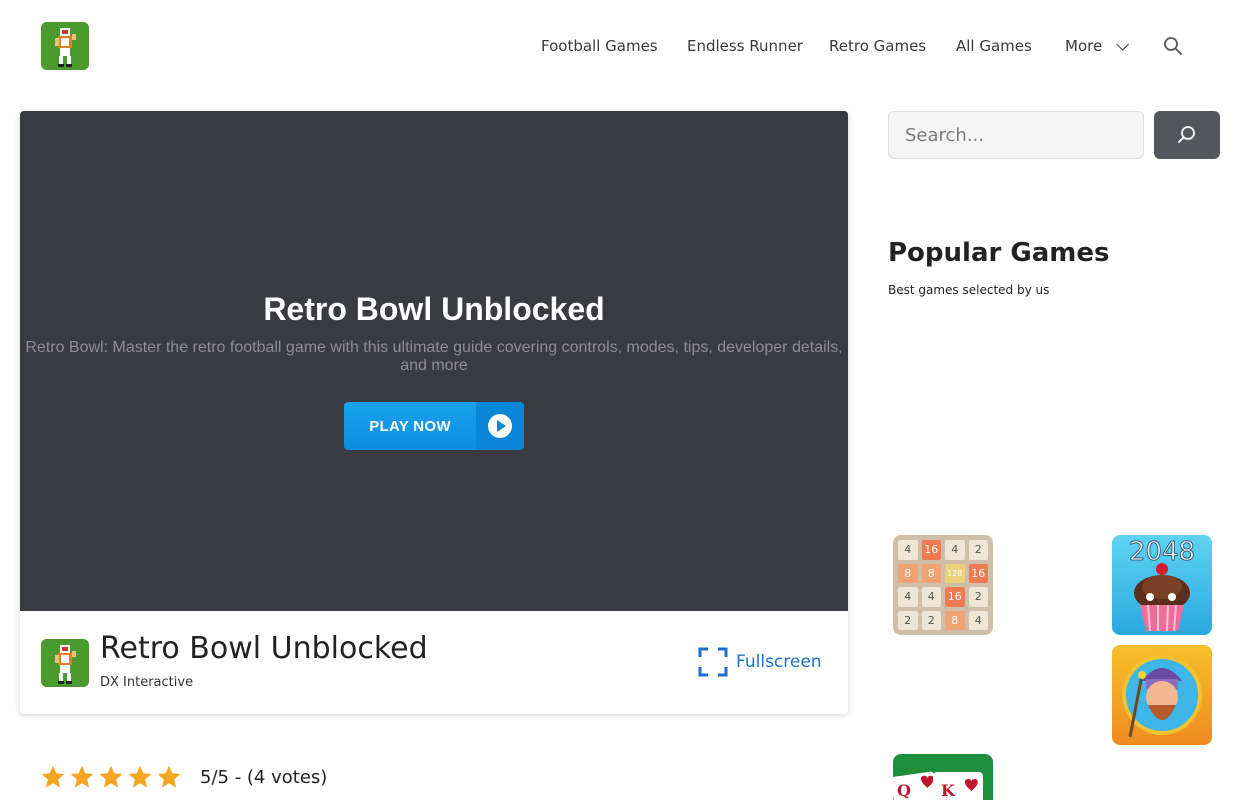  Describe the element at coordinates (1016, 135) in the screenshot. I see `search-input` at that location.